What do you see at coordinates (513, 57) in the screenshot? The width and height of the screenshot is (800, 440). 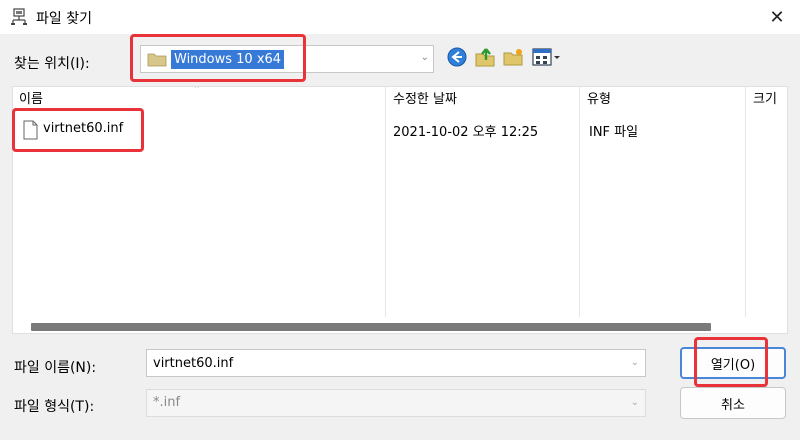 I see `new-folder-icon` at bounding box center [513, 57].